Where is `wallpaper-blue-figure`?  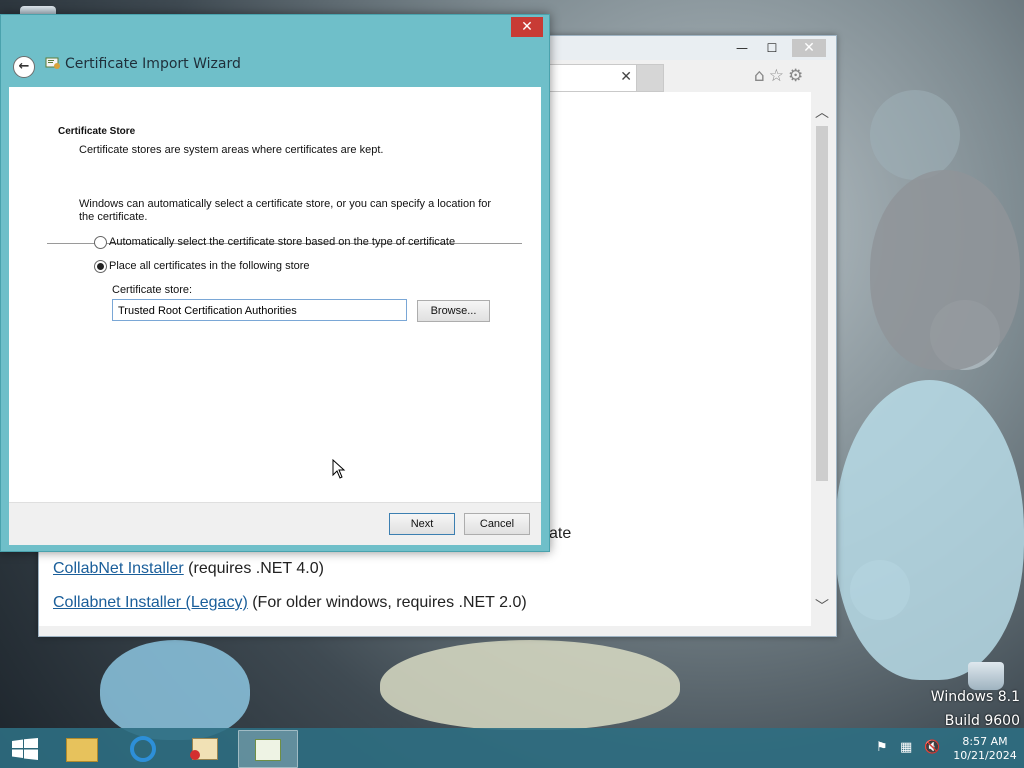 wallpaper-blue-figure is located at coordinates (175, 690).